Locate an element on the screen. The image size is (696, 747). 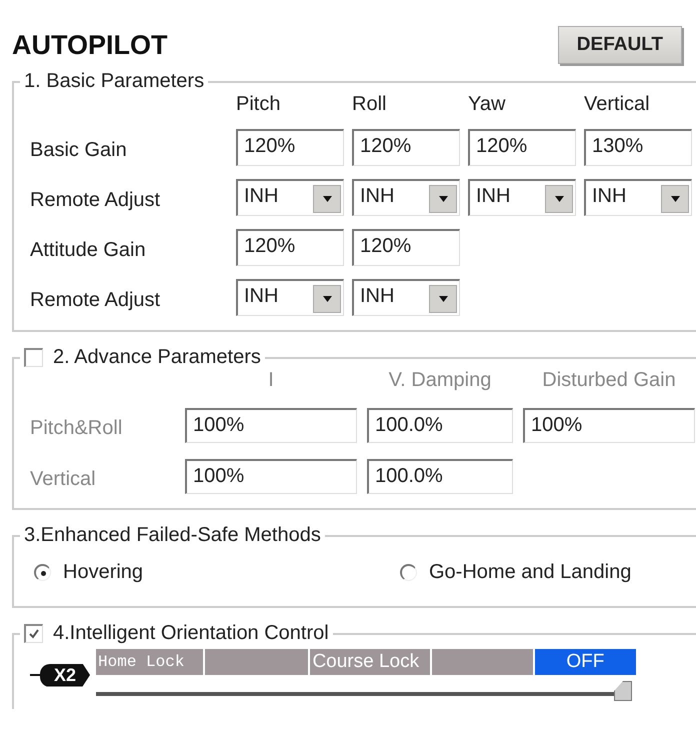
radio-label: Hovering is located at coordinates (103, 572).